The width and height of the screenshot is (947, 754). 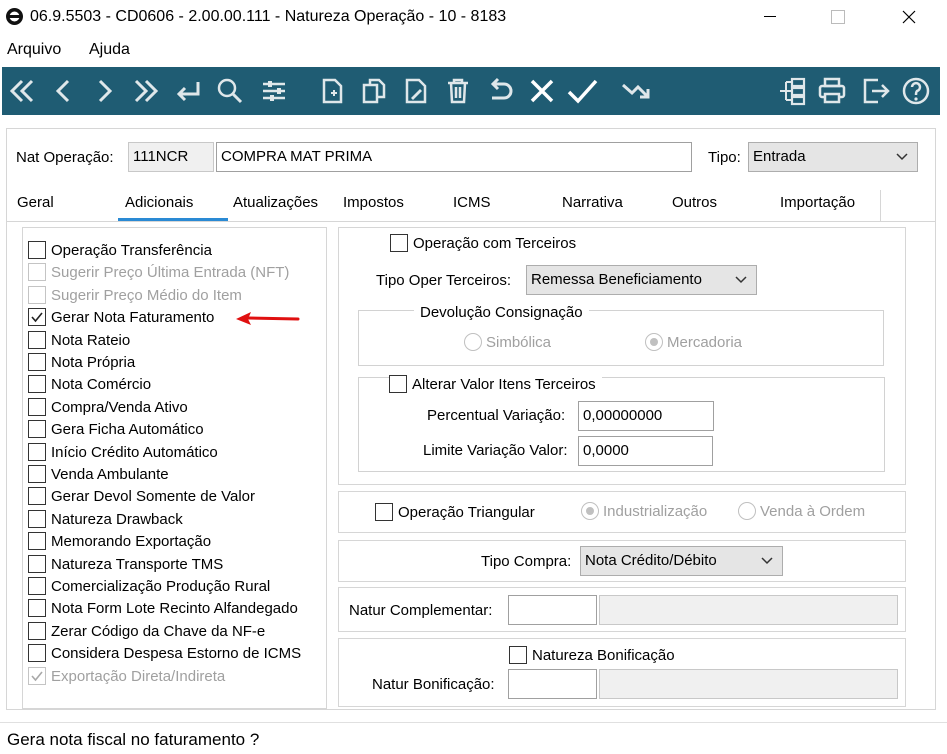 What do you see at coordinates (121, 317) in the screenshot?
I see `option-checkbox: Gerar Nota Faturamento` at bounding box center [121, 317].